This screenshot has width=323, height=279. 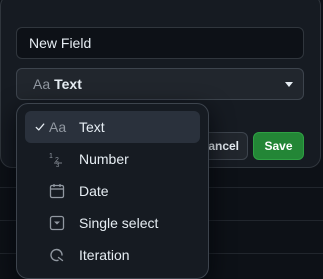 I want to click on menu-item-date: Date, so click(x=112, y=191).